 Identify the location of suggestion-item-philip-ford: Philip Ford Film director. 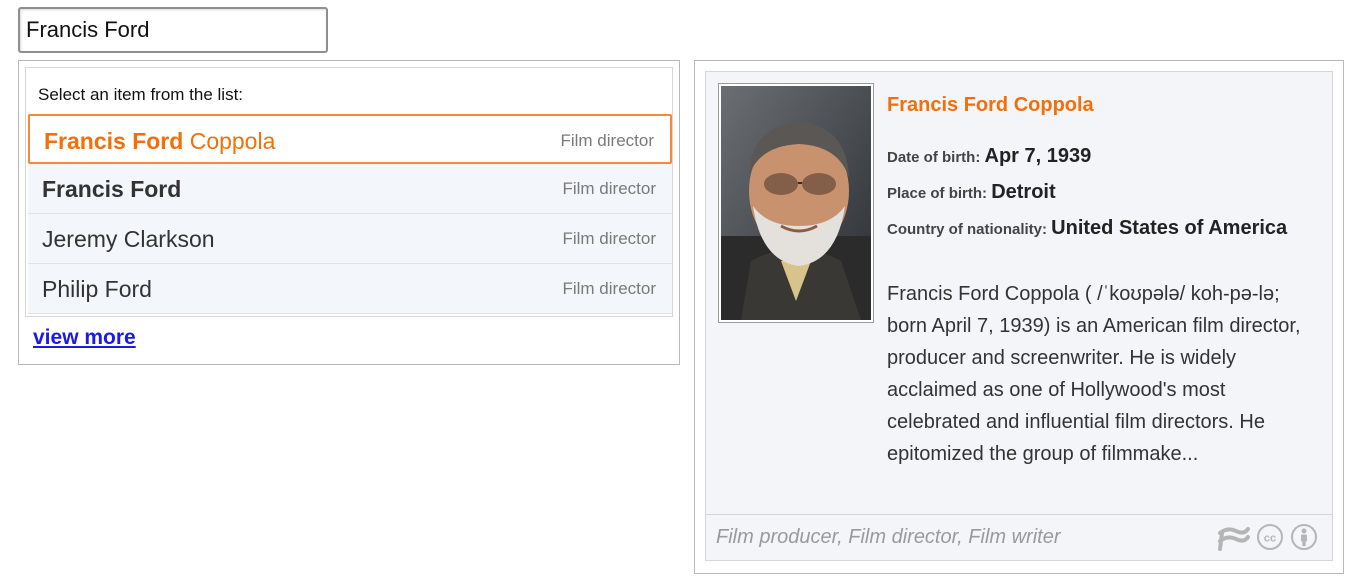
(350, 289).